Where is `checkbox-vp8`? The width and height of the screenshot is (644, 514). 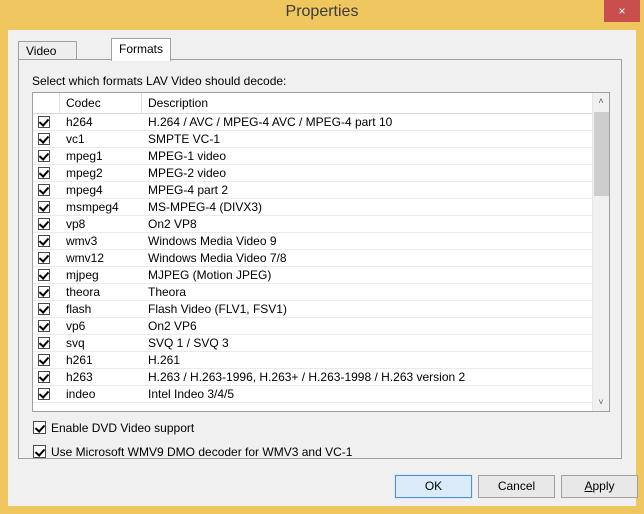 checkbox-vp8 is located at coordinates (44, 224).